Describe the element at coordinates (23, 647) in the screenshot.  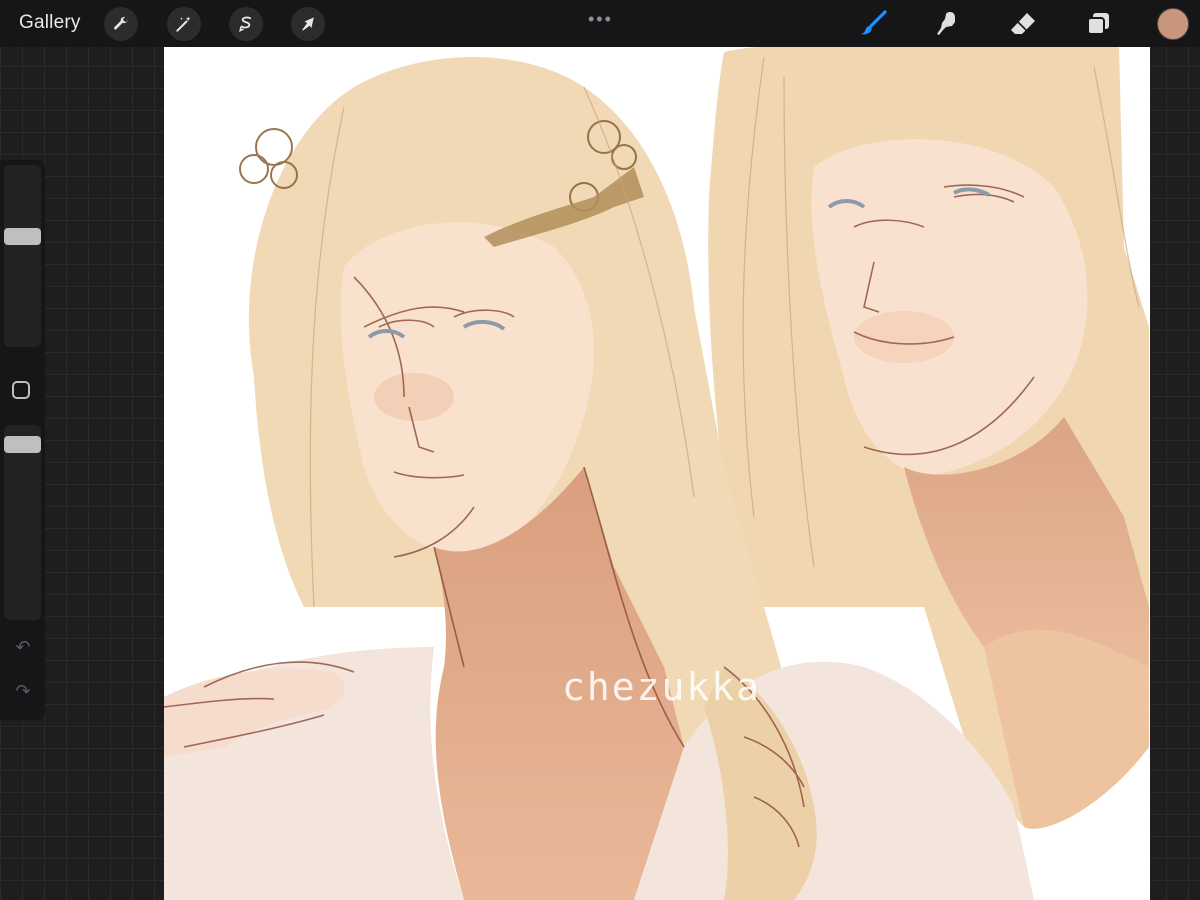
I see `undo-button: ↶` at that location.